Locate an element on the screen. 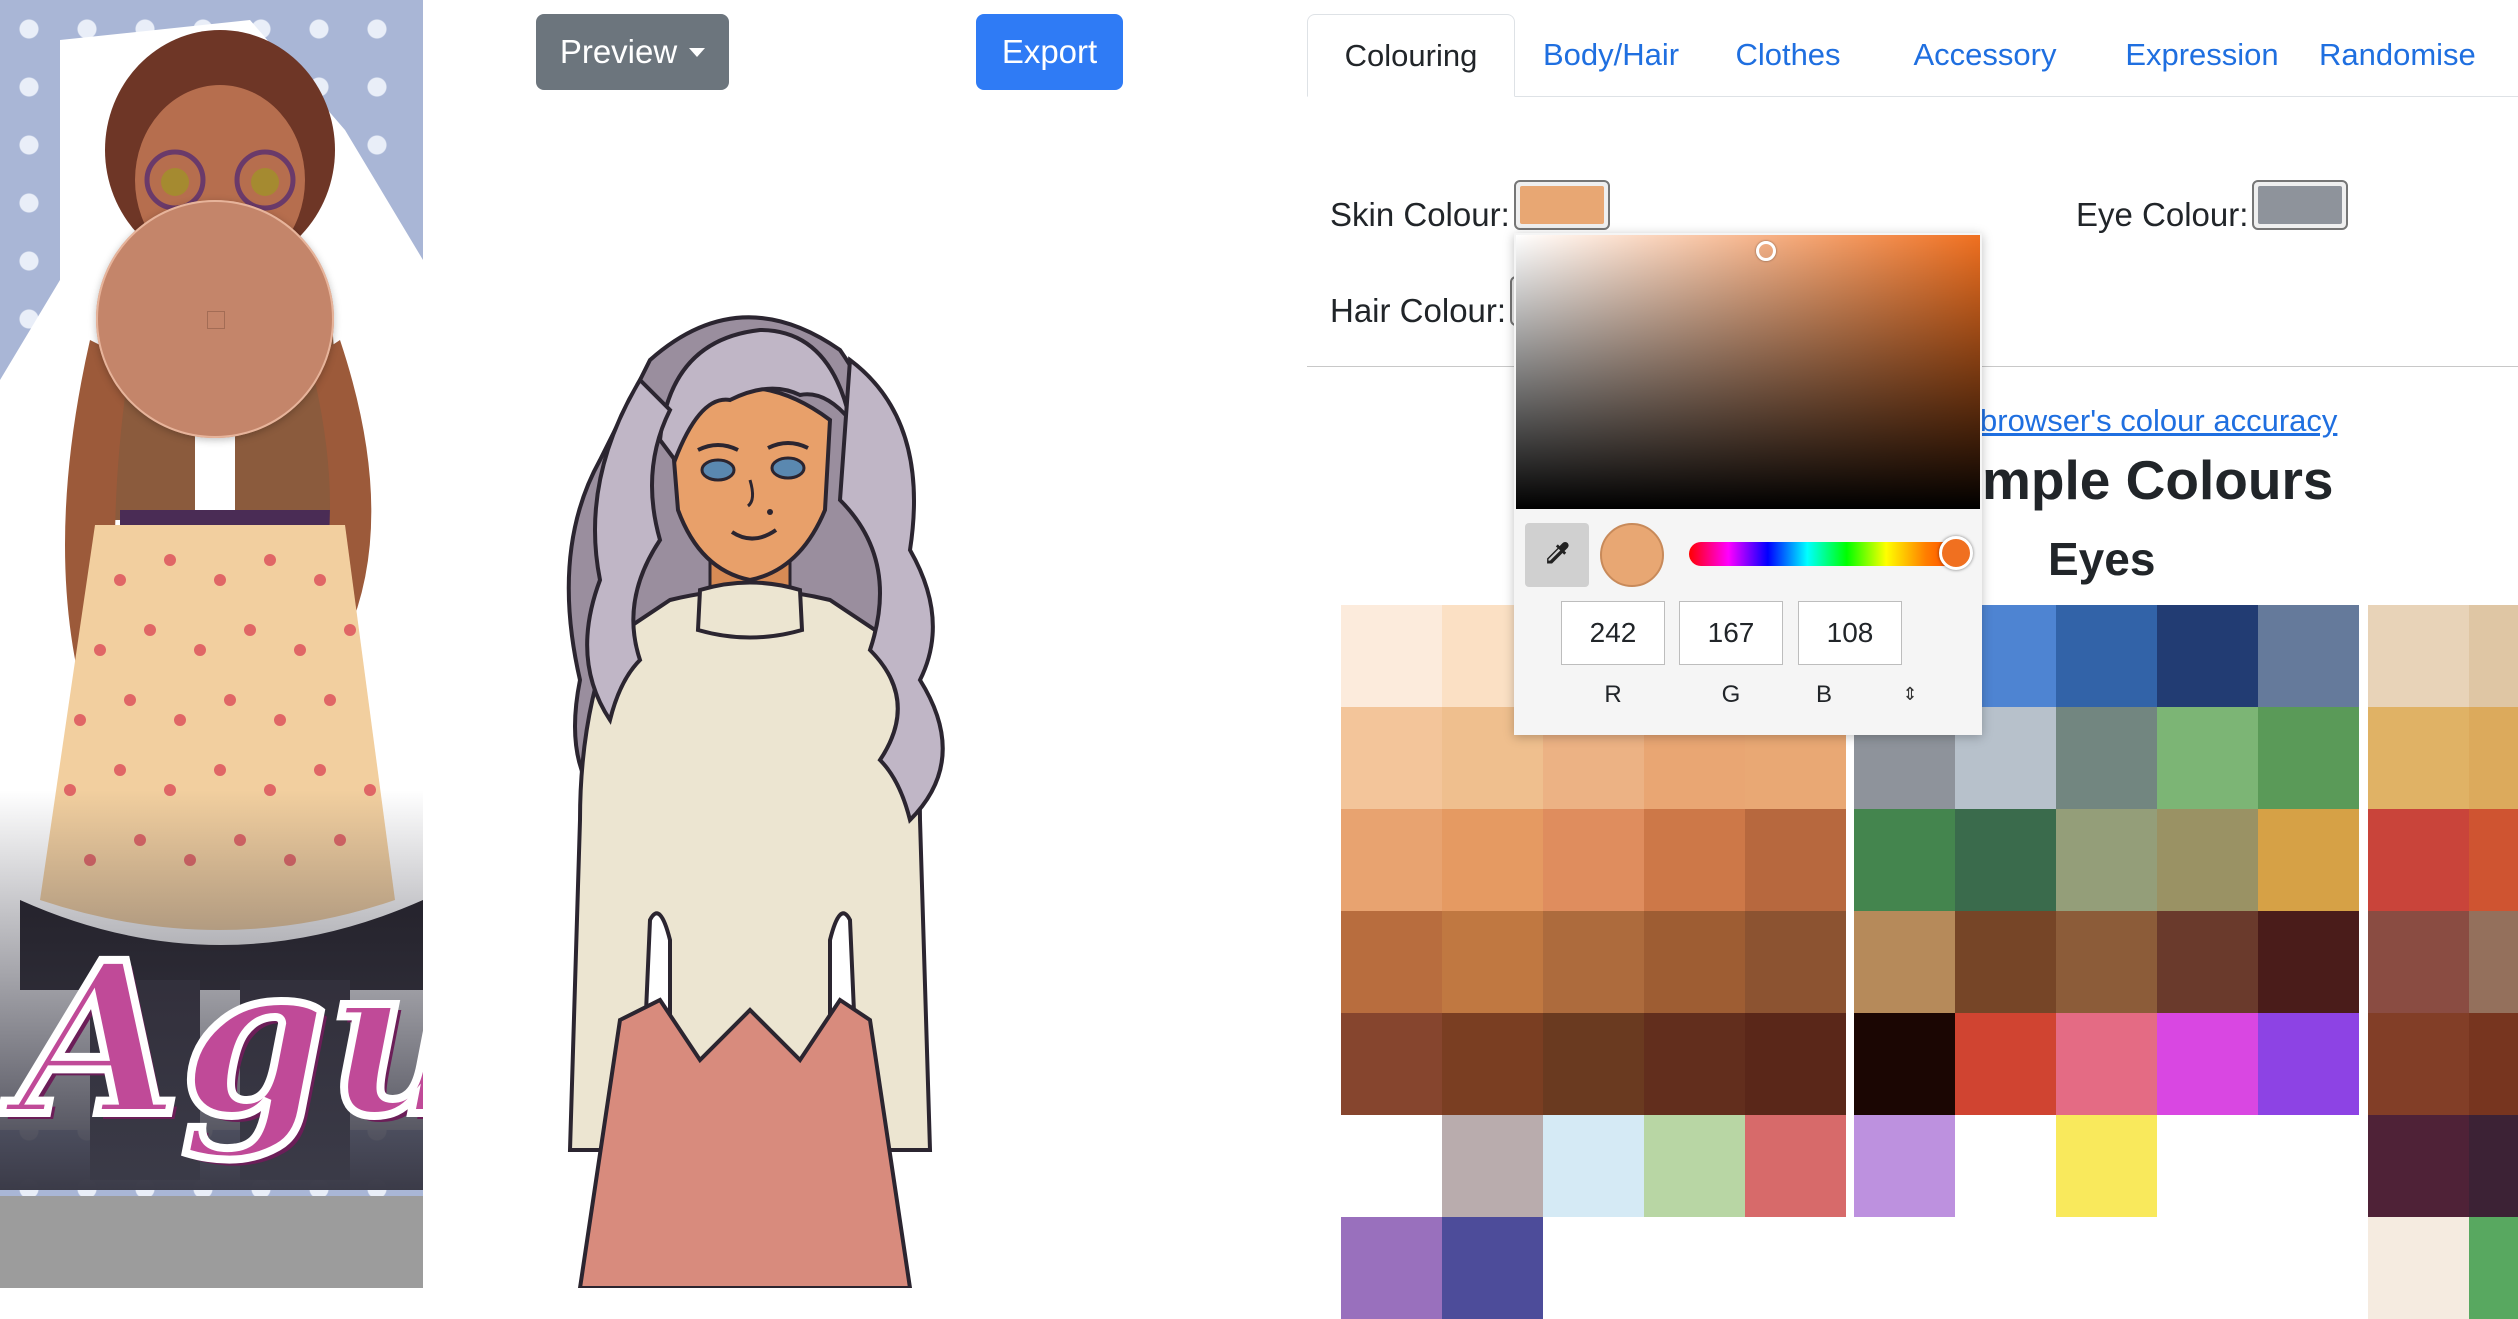 This screenshot has width=2518, height=1319. sample-colours-title: mple Colours is located at coordinates (2158, 480).